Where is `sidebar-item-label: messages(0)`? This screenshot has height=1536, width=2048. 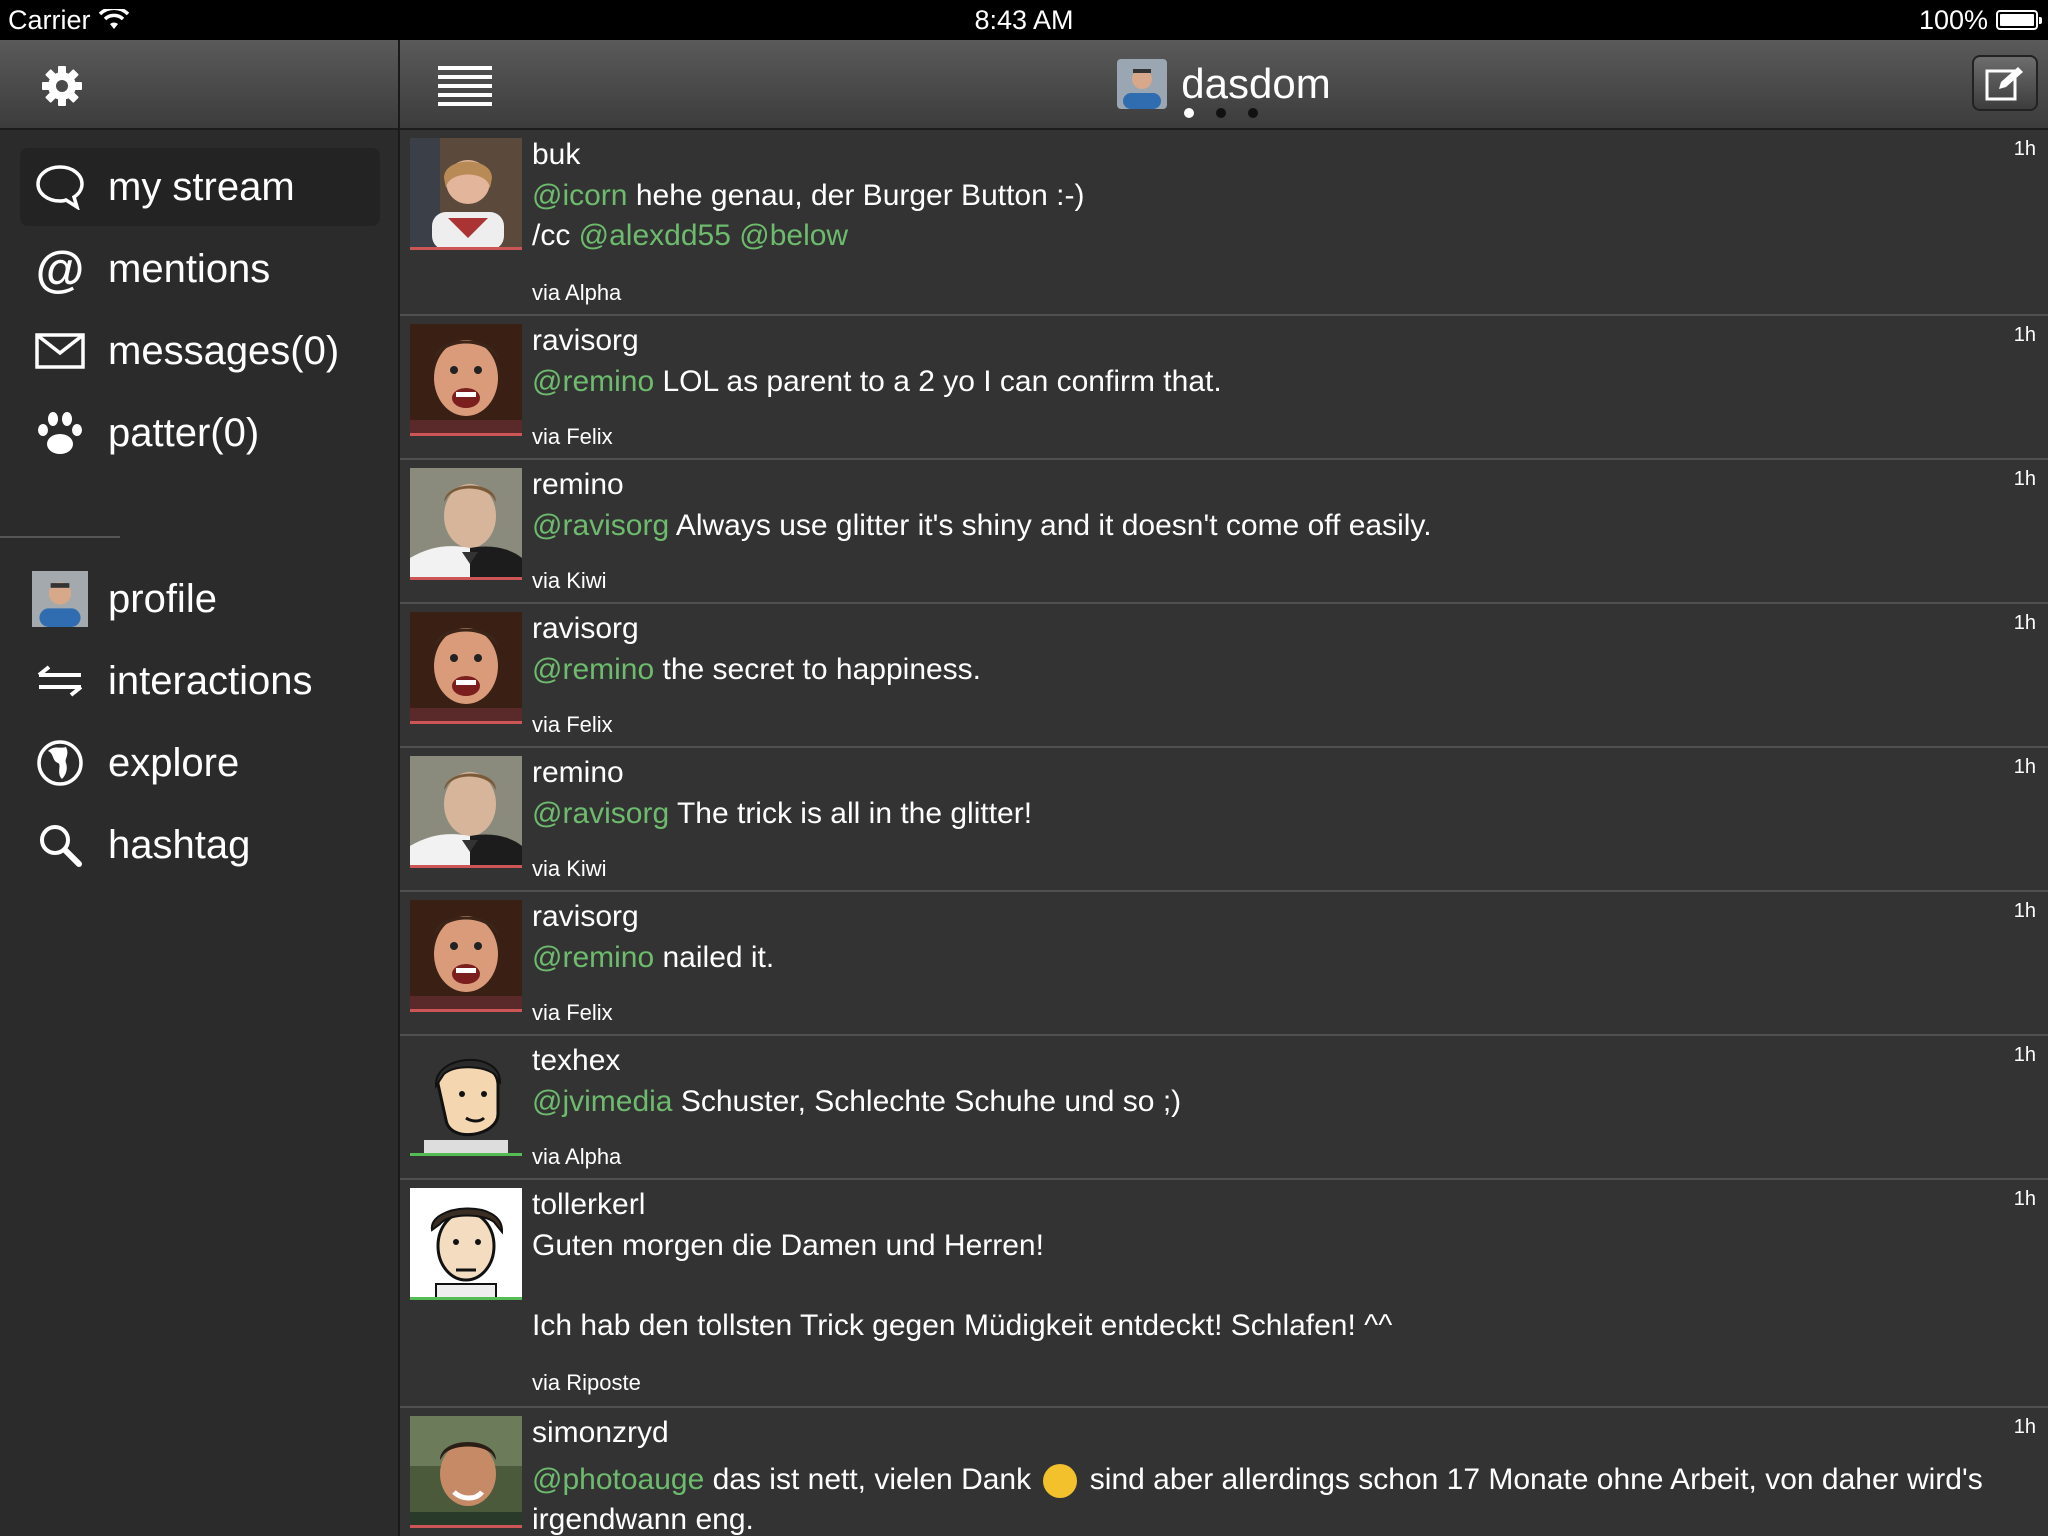 sidebar-item-label: messages(0) is located at coordinates (224, 350).